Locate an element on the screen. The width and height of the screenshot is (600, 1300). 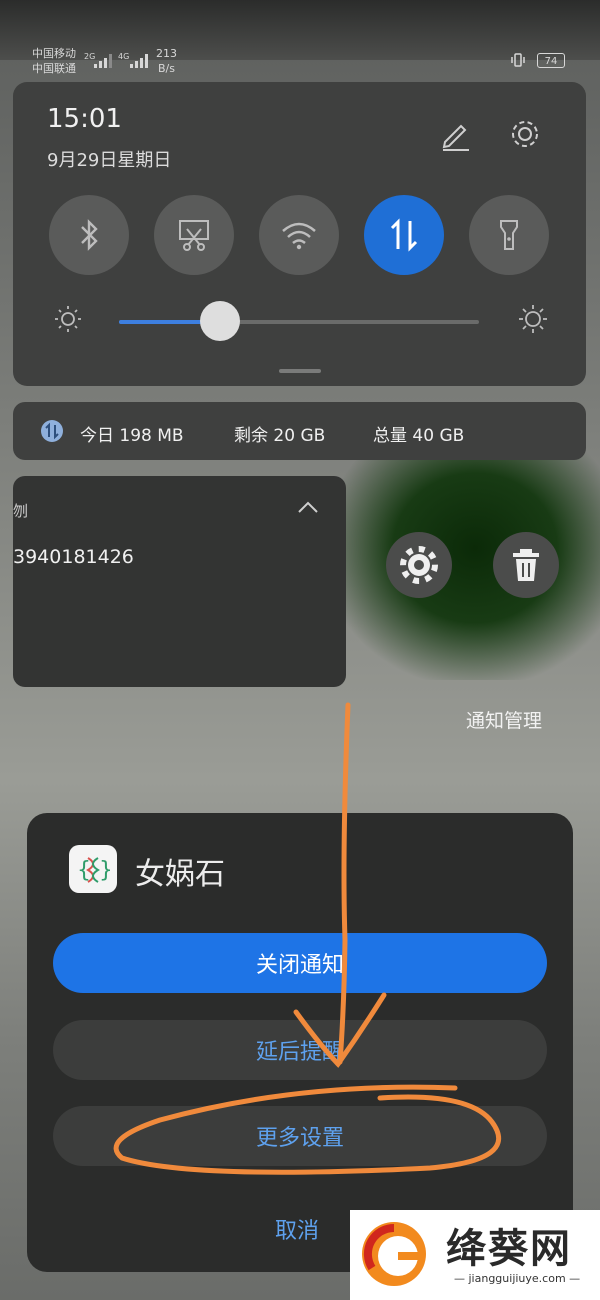
brightness-high-icon is located at coordinates (533, 319).